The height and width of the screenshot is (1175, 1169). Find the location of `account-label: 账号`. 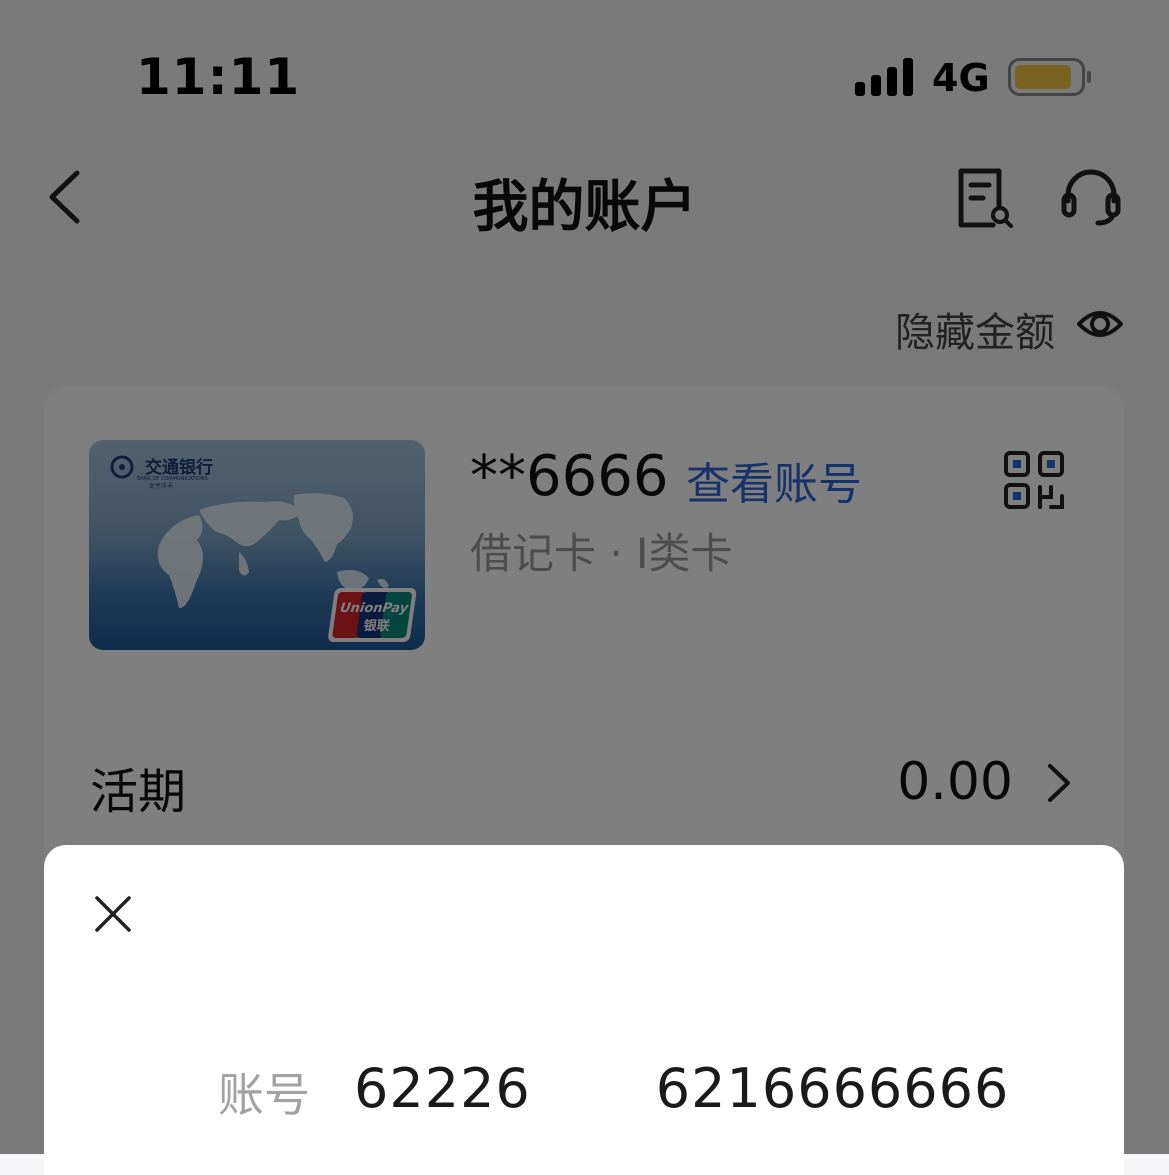

account-label: 账号 is located at coordinates (264, 1095).